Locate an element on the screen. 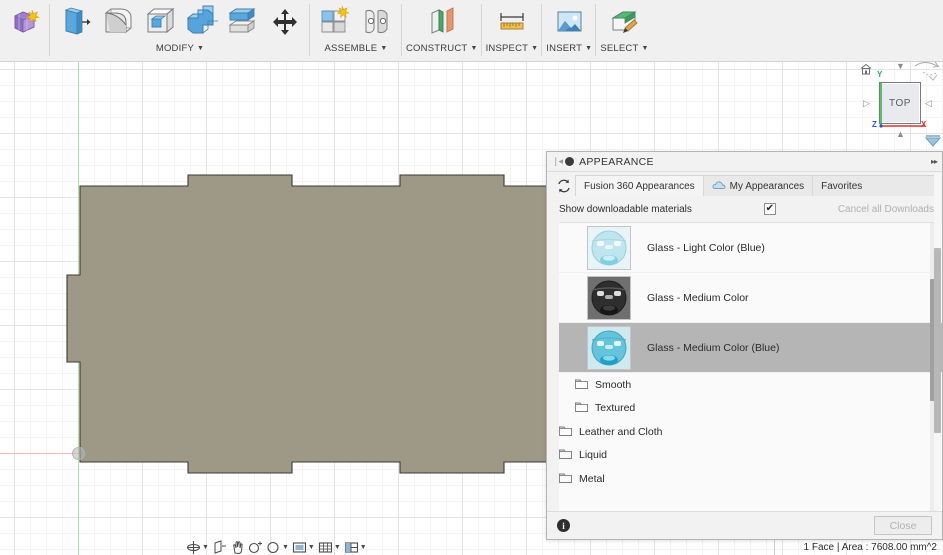 This screenshot has width=943, height=555. folder-label: Smooth is located at coordinates (613, 384).